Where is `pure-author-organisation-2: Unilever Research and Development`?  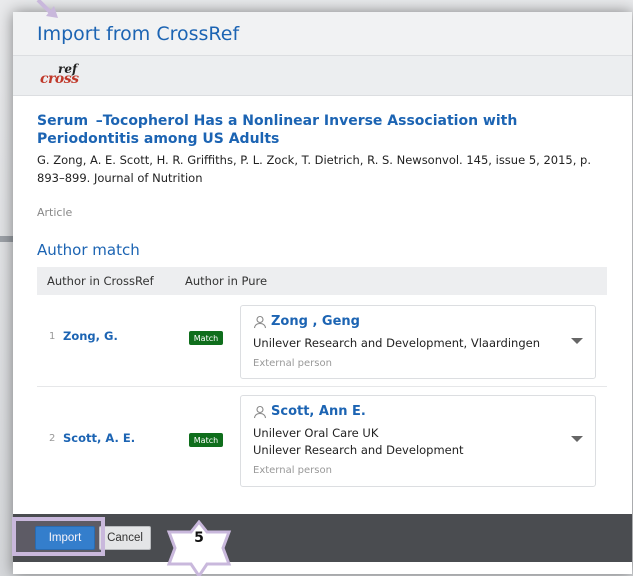
pure-author-organisation-2: Unilever Research and Development is located at coordinates (358, 450).